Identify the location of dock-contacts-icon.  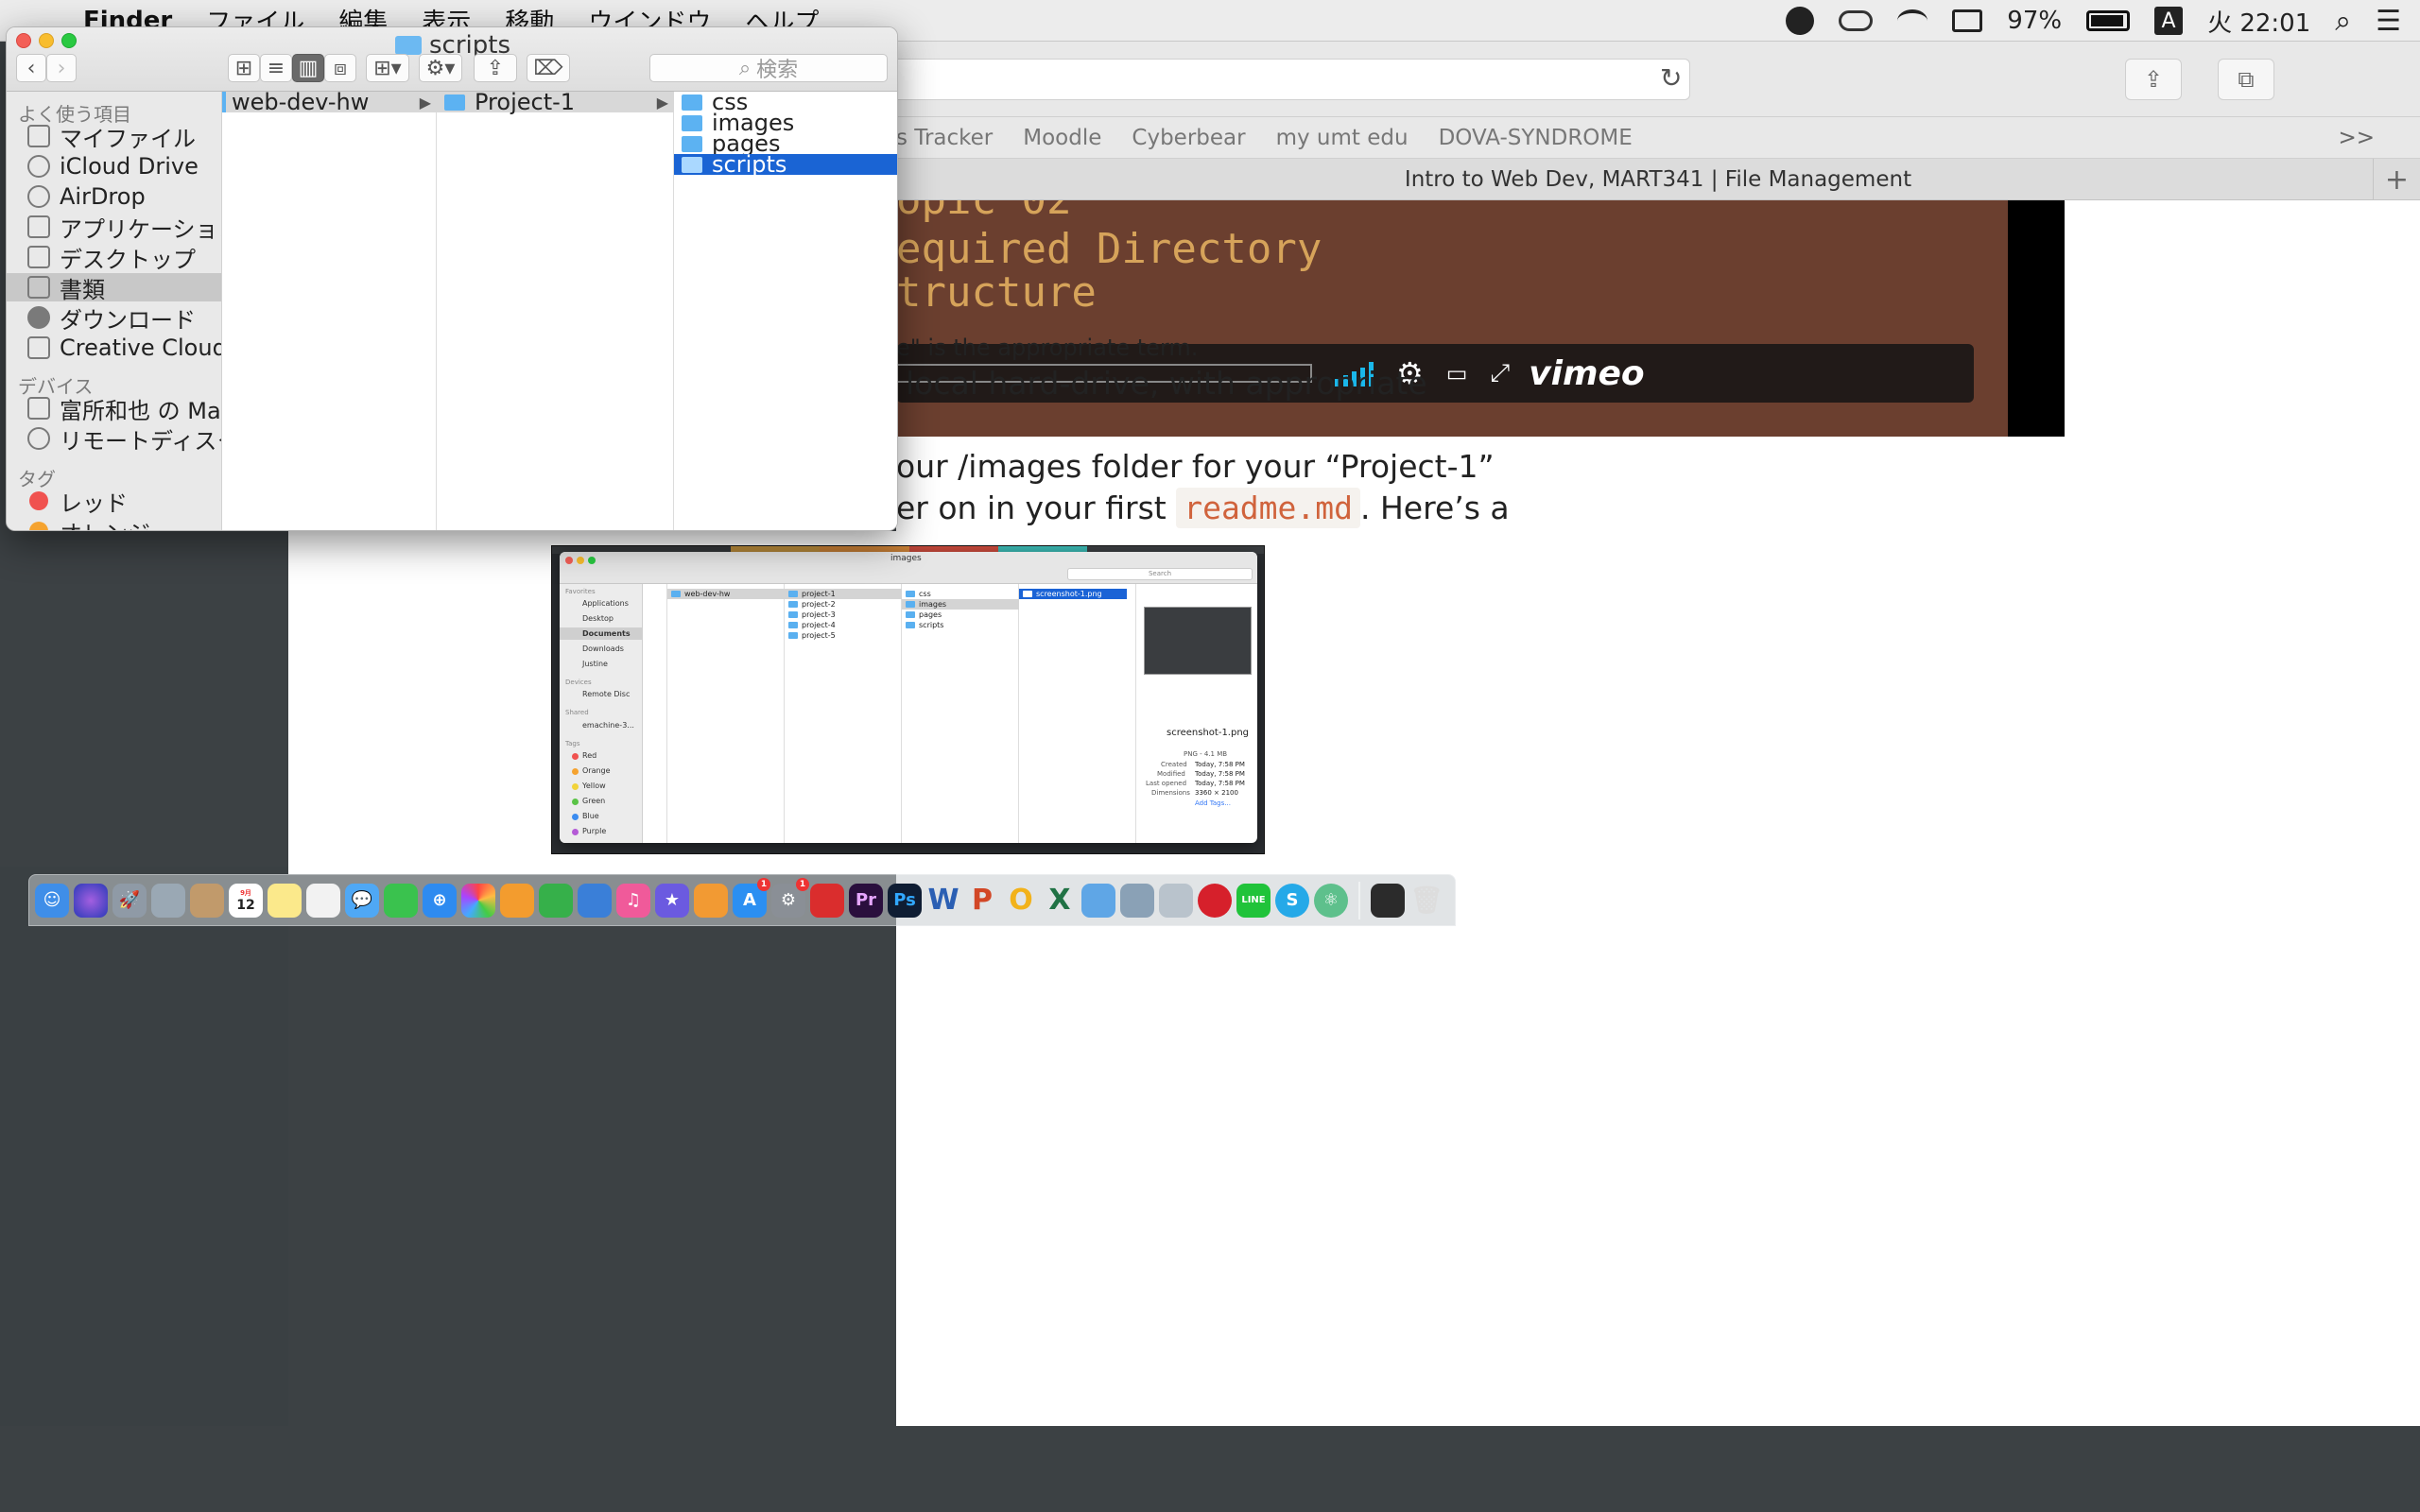
(207, 900).